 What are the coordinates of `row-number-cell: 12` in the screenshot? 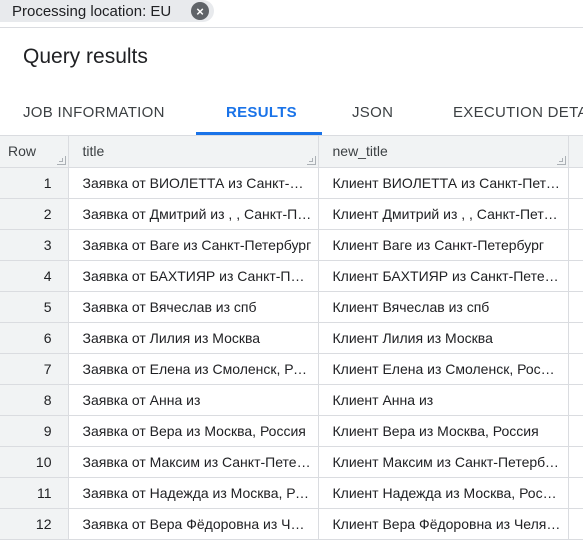 It's located at (34, 524).